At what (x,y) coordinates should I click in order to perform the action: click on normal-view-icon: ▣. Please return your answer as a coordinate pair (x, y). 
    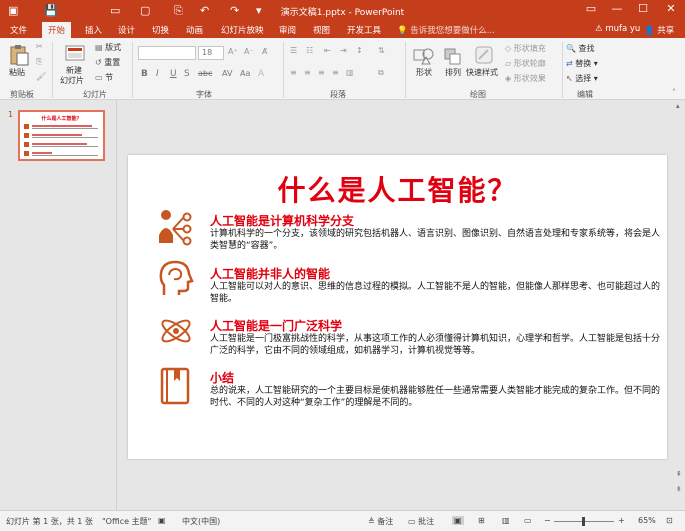
    Looking at the image, I should click on (458, 520).